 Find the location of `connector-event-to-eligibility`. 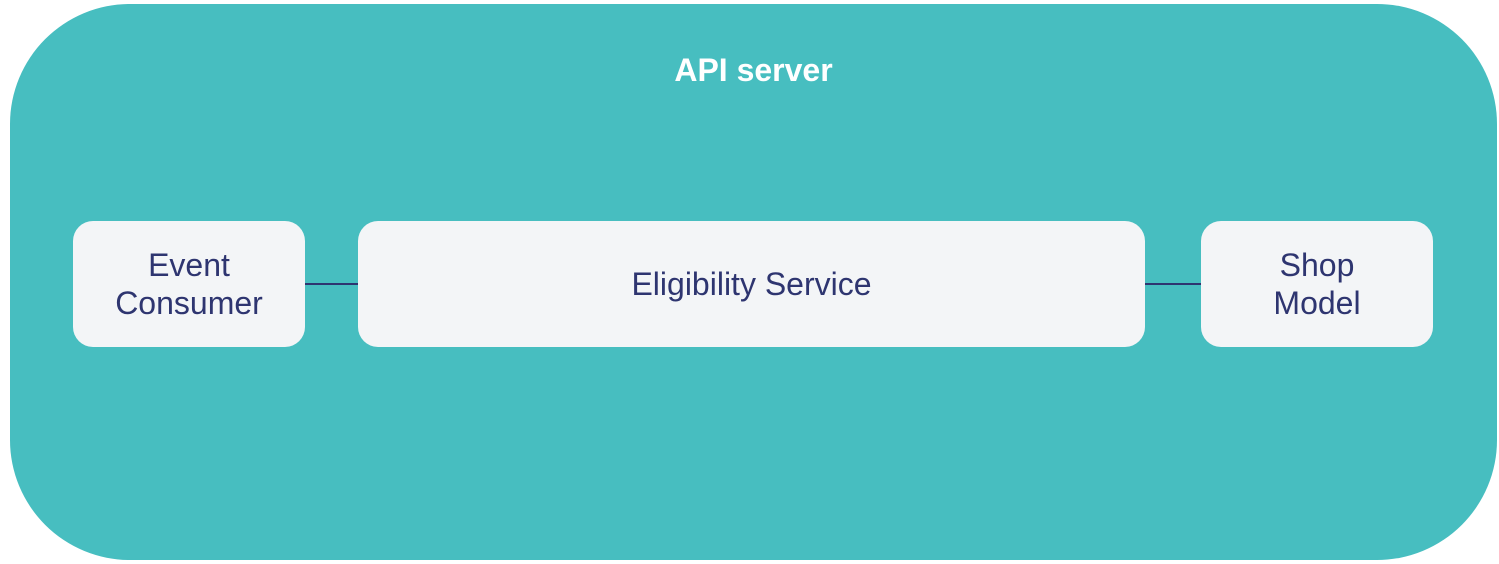

connector-event-to-eligibility is located at coordinates (331, 284).